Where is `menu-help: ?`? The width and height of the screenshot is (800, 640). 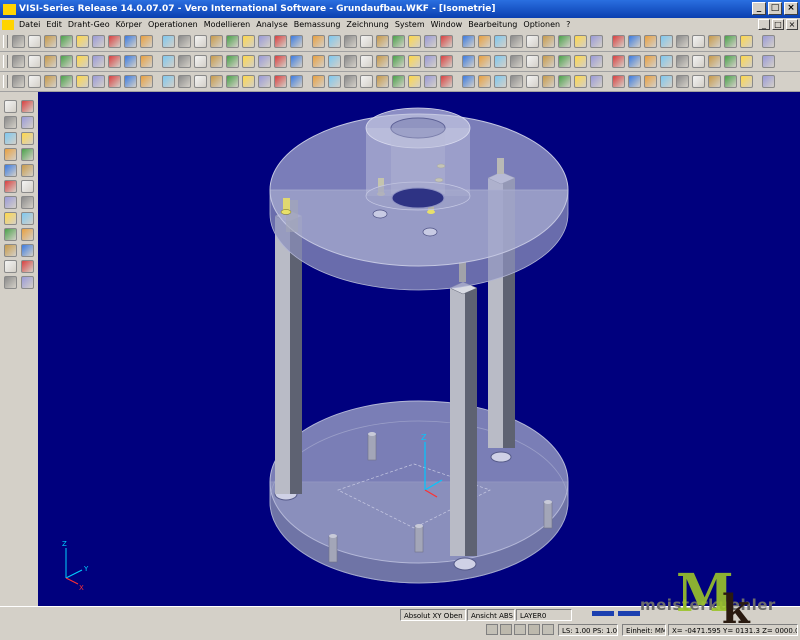 menu-help: ? is located at coordinates (568, 24).